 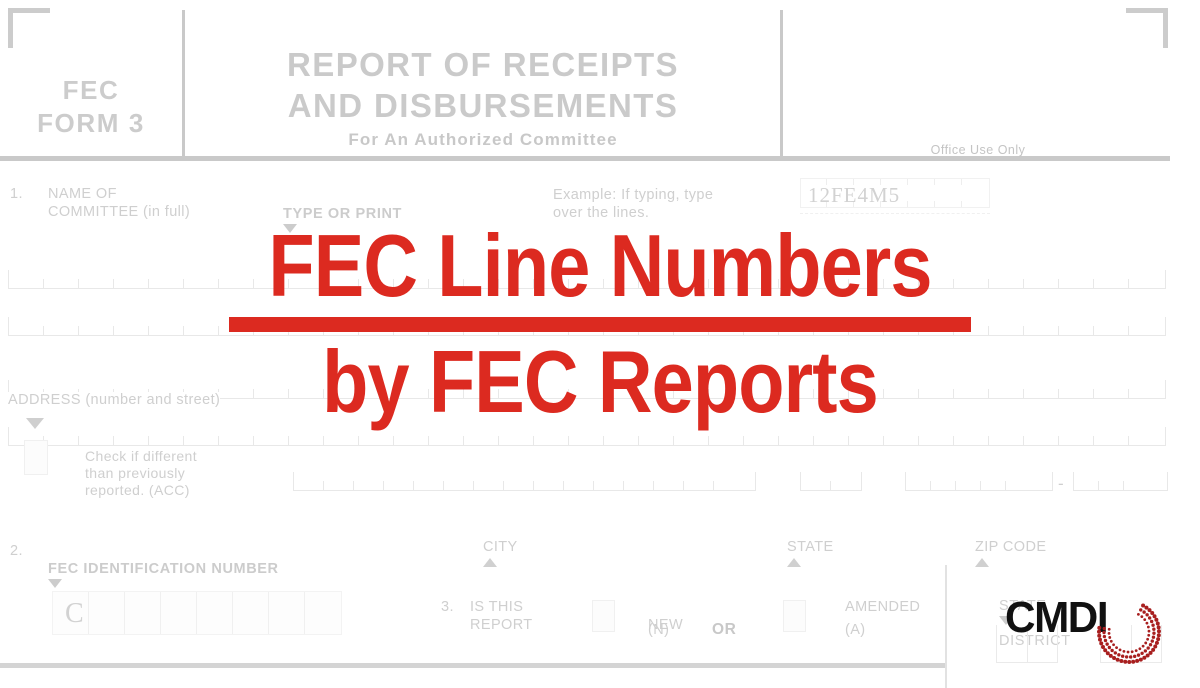 What do you see at coordinates (978, 150) in the screenshot?
I see `office-use-only-label: Office Use Only` at bounding box center [978, 150].